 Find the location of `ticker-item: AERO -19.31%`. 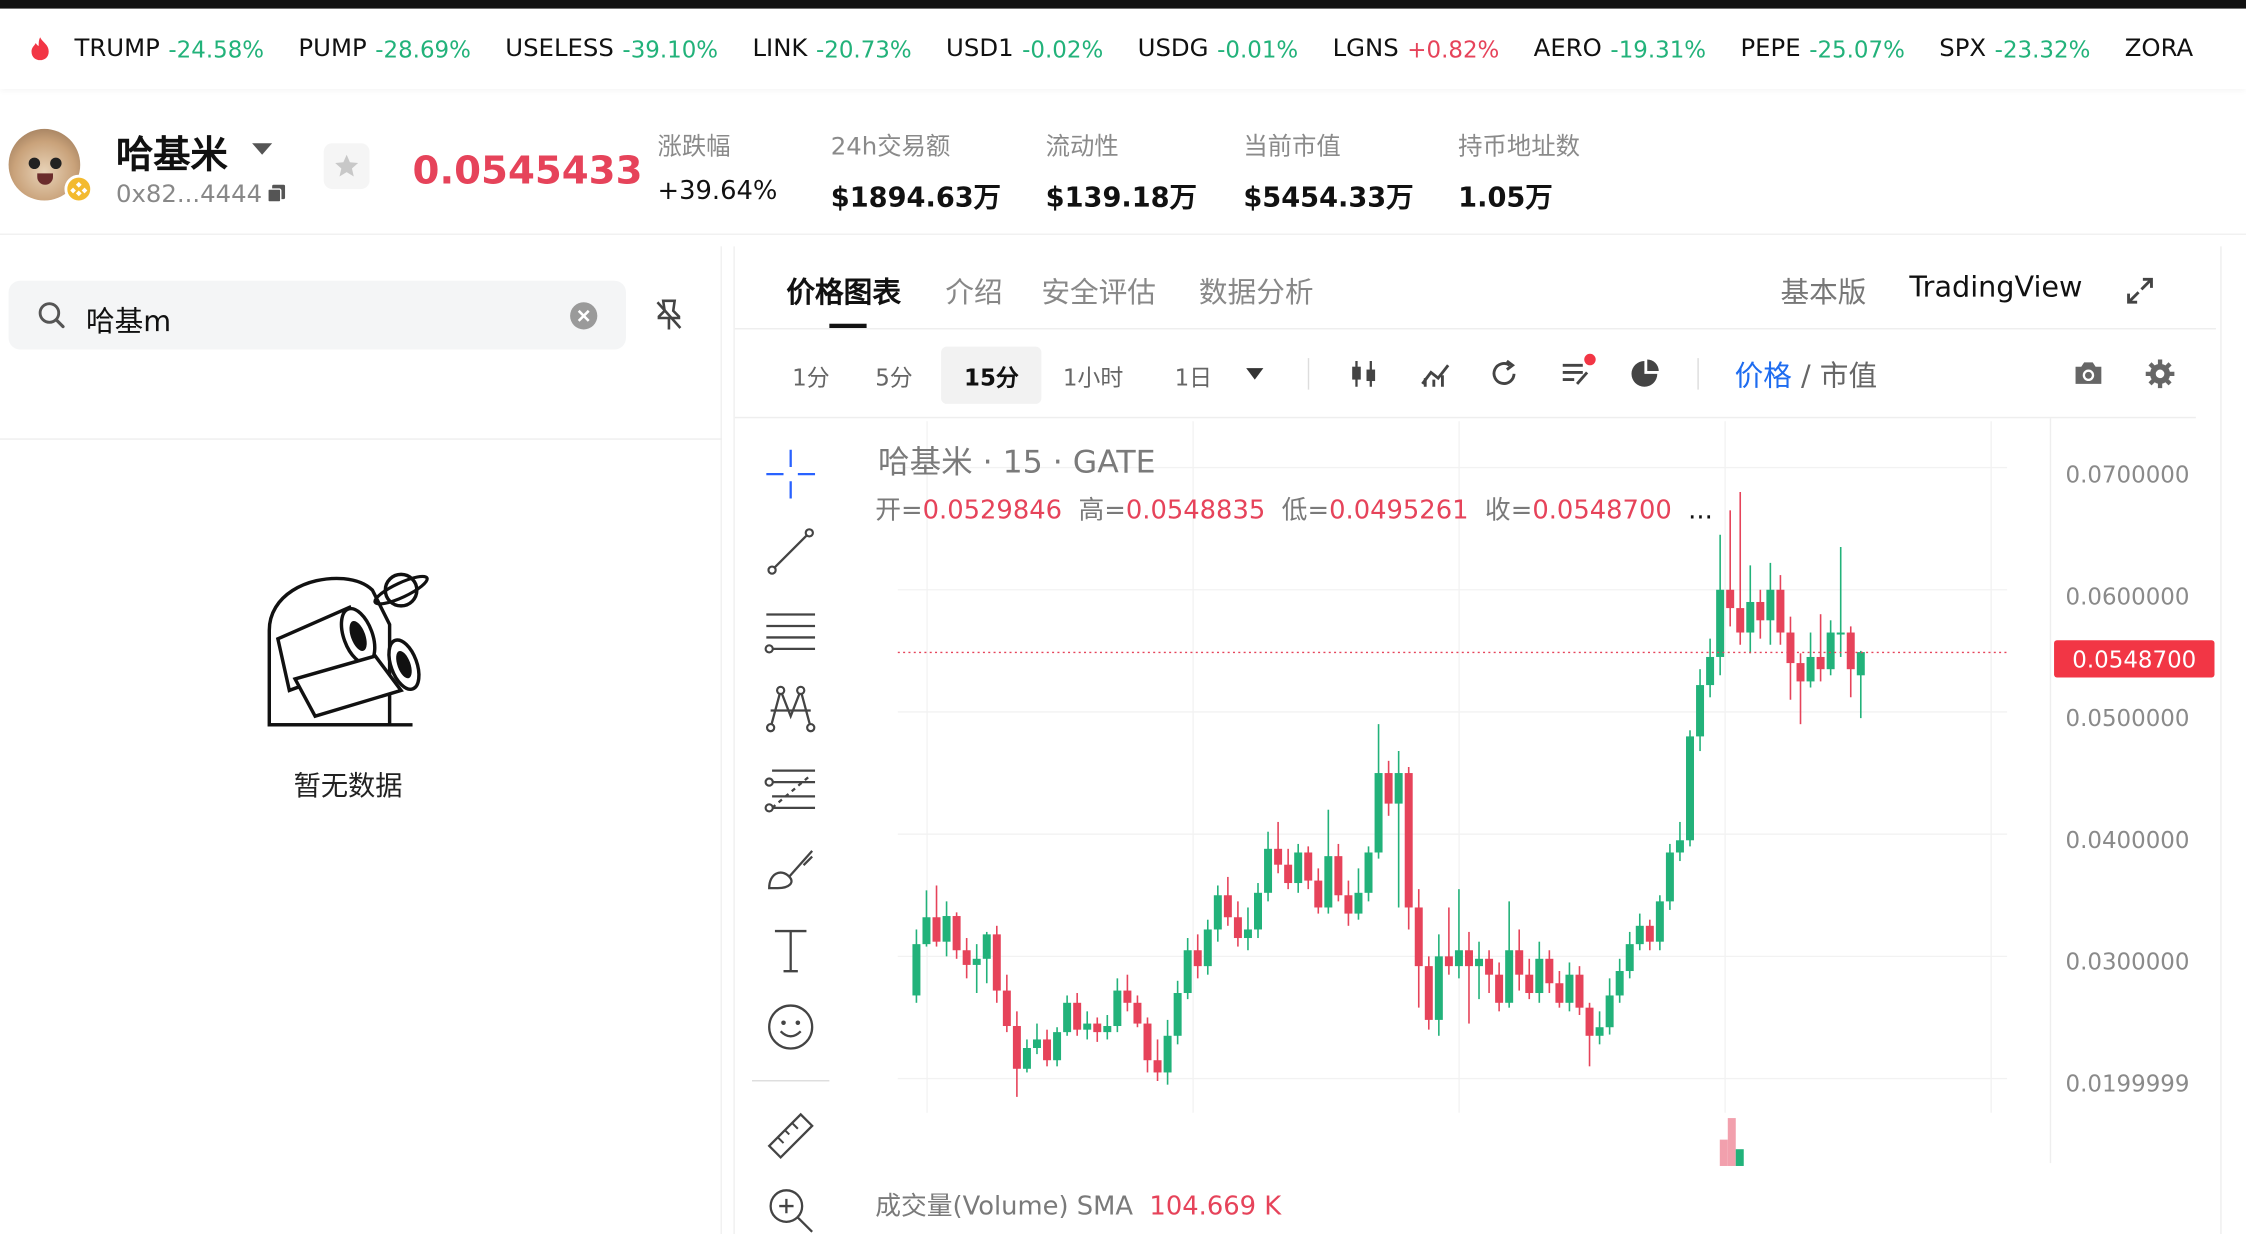

ticker-item: AERO -19.31% is located at coordinates (1620, 48).